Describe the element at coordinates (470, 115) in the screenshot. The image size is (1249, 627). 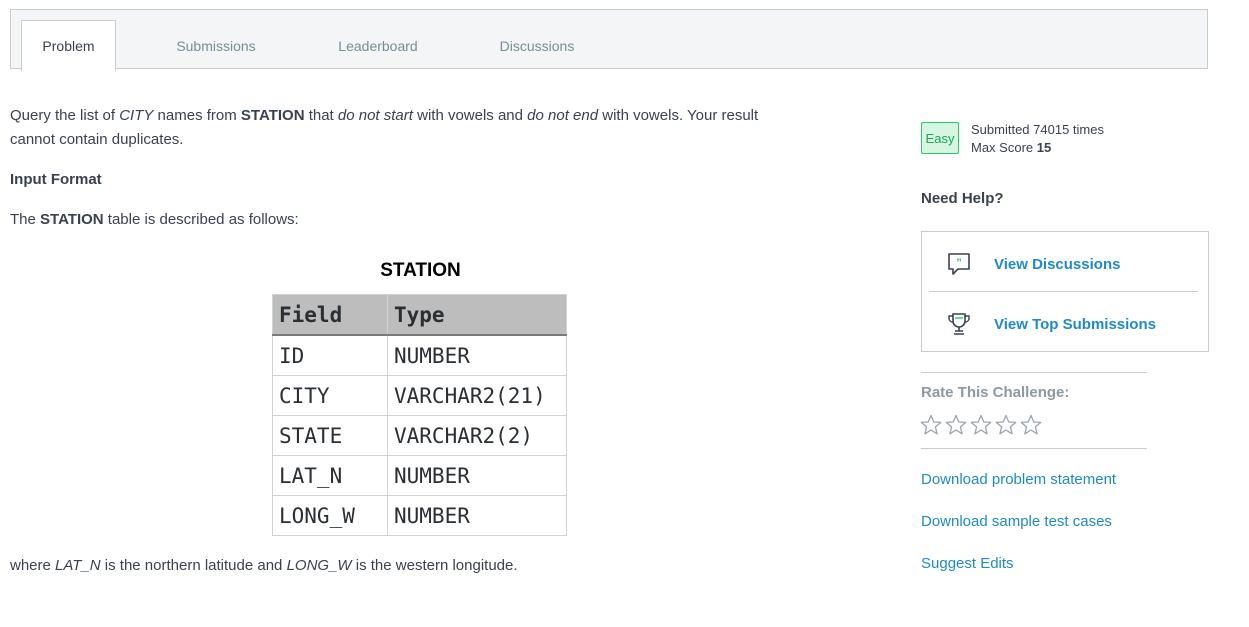
I see `text-segment: with vowels and` at that location.